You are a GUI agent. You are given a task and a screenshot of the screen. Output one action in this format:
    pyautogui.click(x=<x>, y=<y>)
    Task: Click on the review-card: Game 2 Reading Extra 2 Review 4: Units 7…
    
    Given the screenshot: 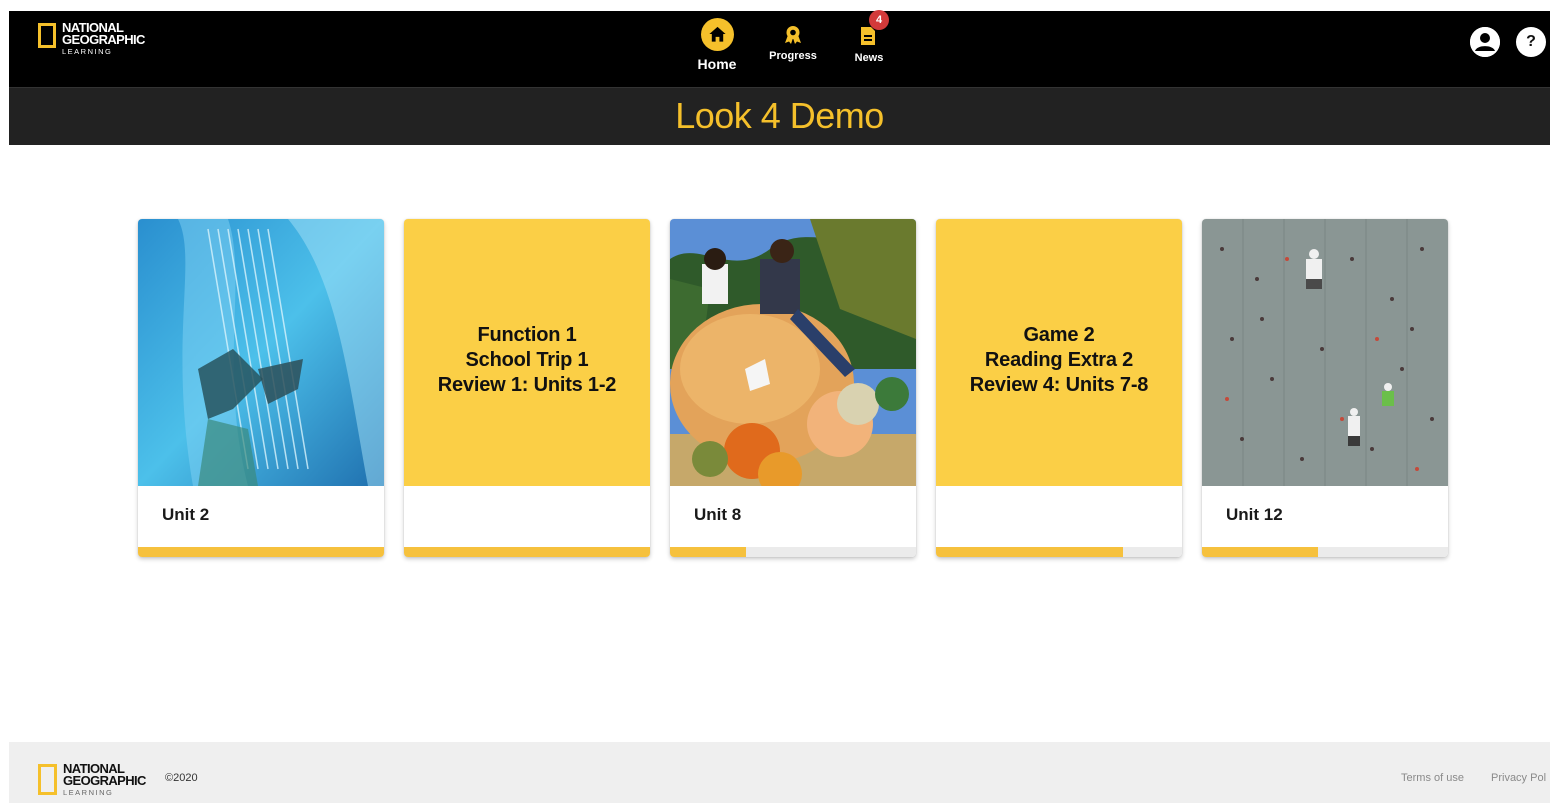 What is the action you would take?
    pyautogui.click(x=1059, y=388)
    